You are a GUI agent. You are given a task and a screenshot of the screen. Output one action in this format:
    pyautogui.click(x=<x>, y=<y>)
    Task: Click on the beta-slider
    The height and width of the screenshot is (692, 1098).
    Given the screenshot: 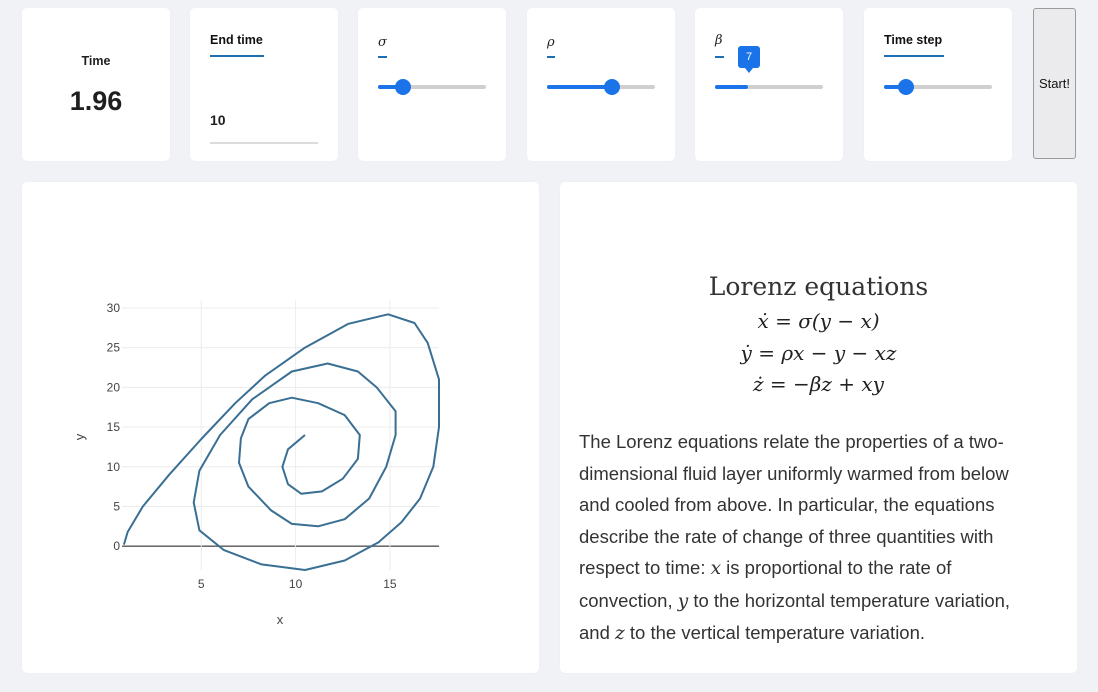 What is the action you would take?
    pyautogui.click(x=769, y=87)
    